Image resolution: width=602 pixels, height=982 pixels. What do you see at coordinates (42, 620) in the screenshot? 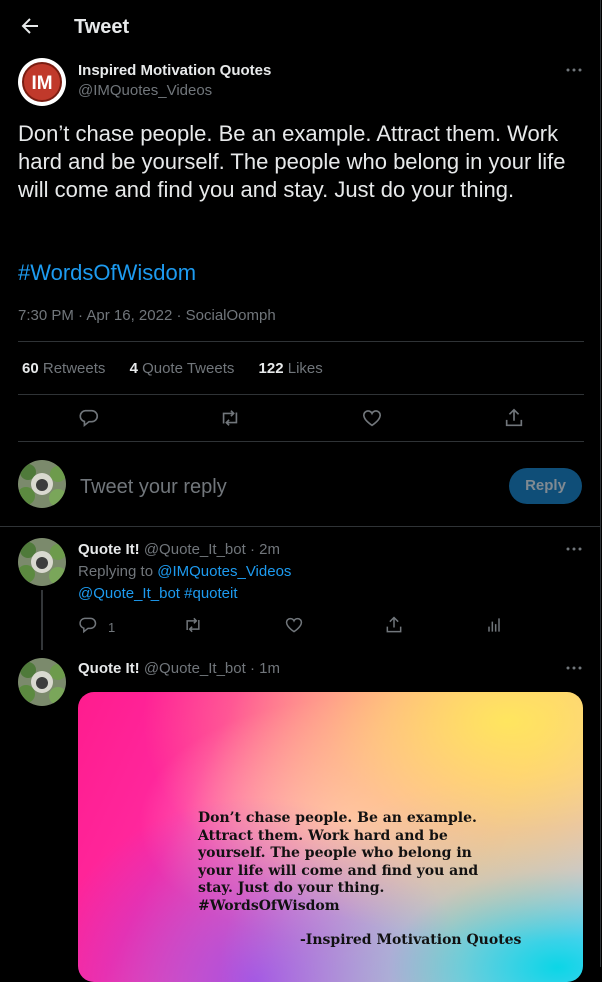
I see `thread-line` at bounding box center [42, 620].